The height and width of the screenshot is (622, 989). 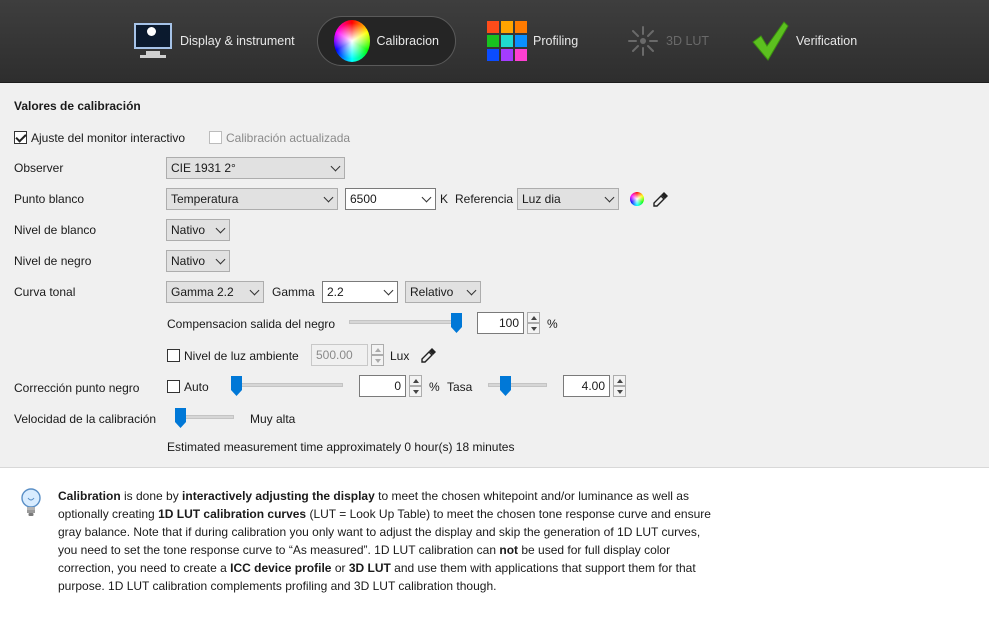 I want to click on ambient-light-spinner, so click(x=377, y=355).